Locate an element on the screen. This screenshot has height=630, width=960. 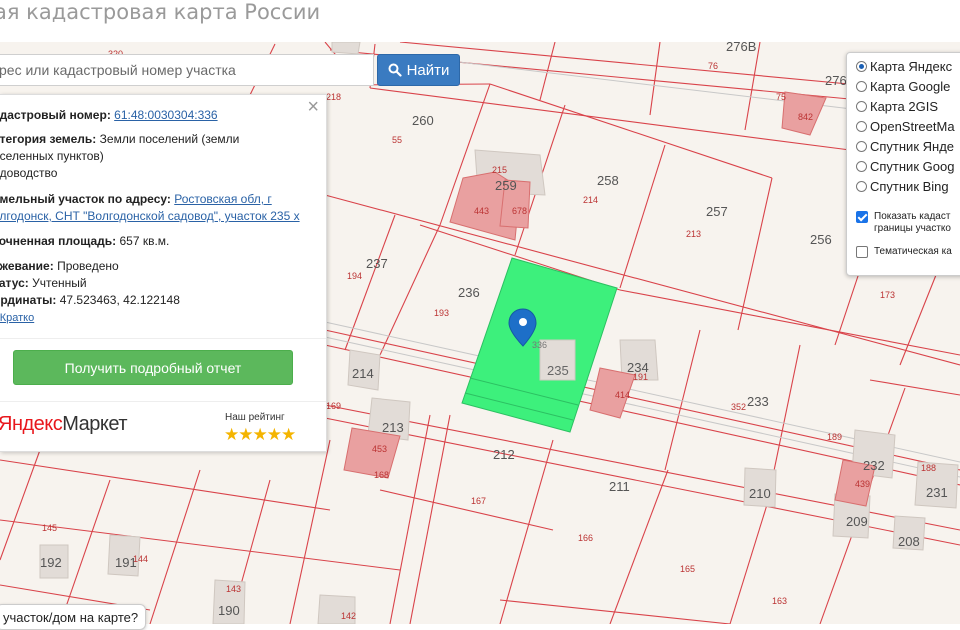
layer-option: Карта Google is located at coordinates (903, 86).